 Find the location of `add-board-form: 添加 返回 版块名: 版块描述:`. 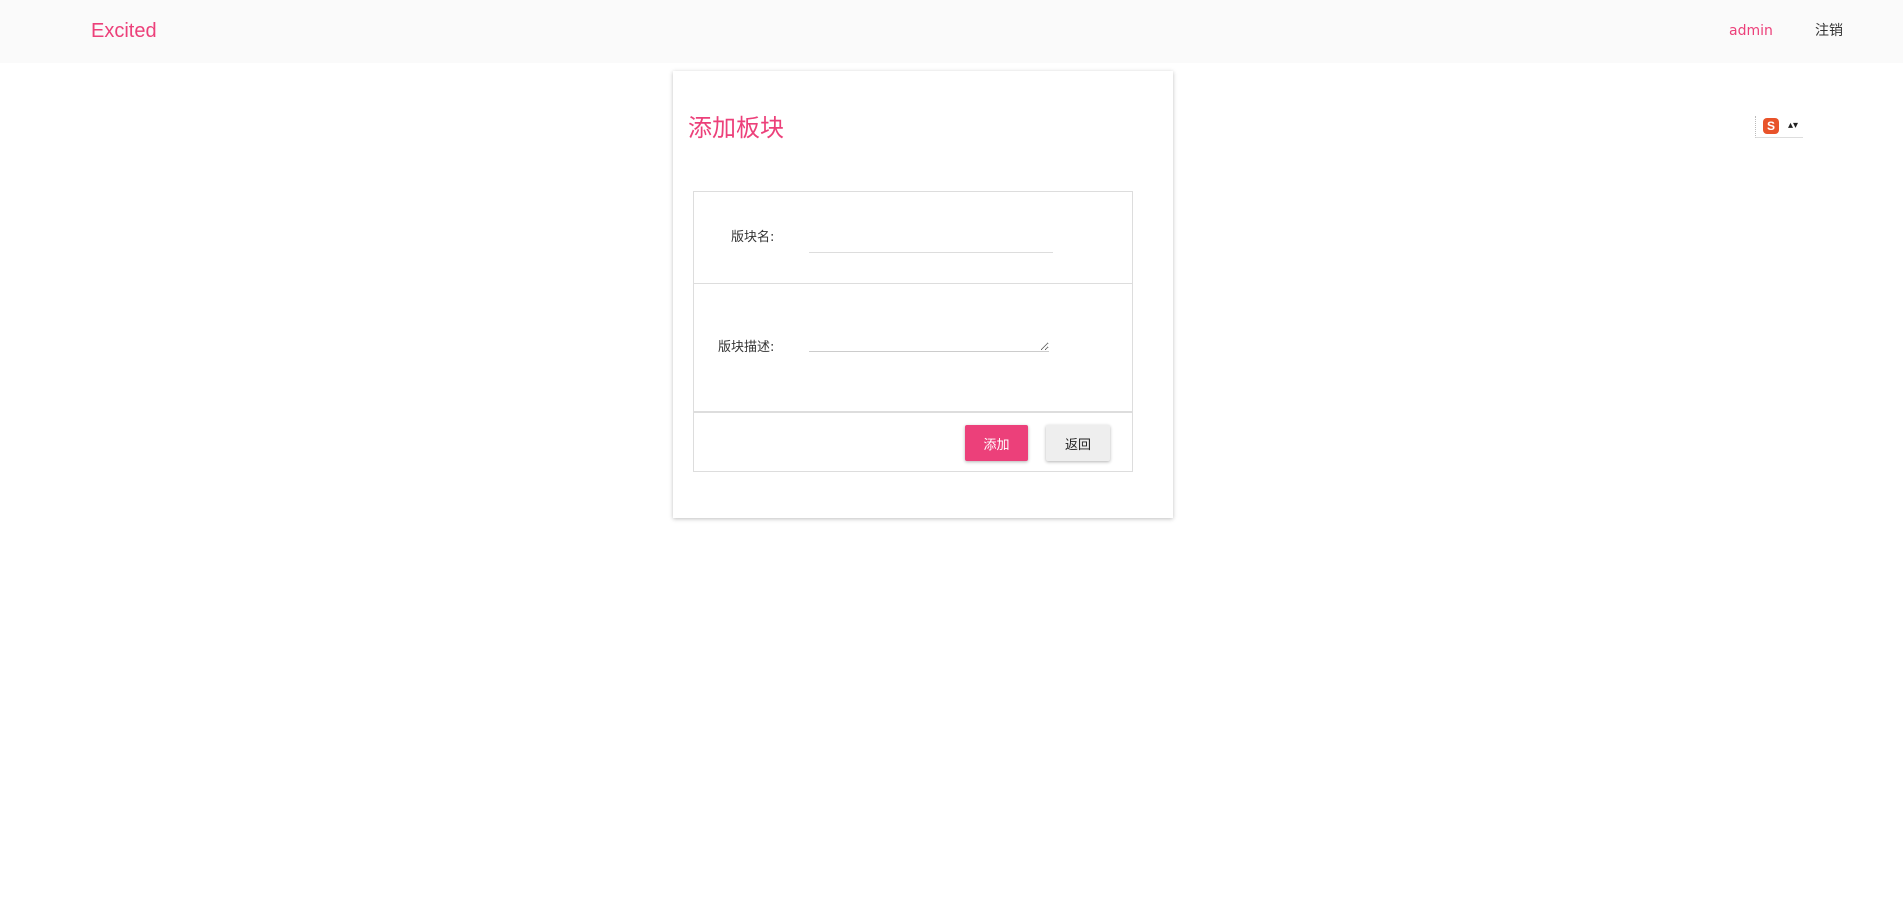

add-board-form: 添加 返回 版块名: 版块描述: is located at coordinates (913, 331).